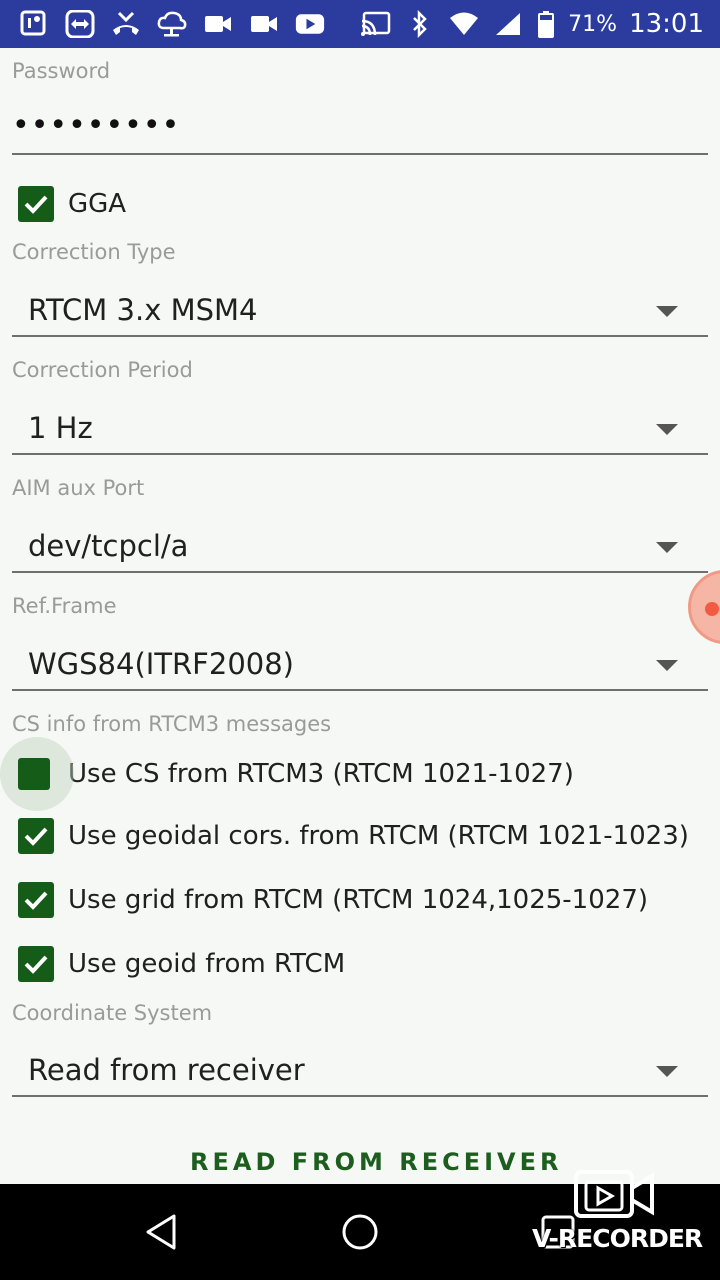 Image resolution: width=720 pixels, height=1280 pixels. Describe the element at coordinates (36, 900) in the screenshot. I see `use-grid-checkbox` at that location.